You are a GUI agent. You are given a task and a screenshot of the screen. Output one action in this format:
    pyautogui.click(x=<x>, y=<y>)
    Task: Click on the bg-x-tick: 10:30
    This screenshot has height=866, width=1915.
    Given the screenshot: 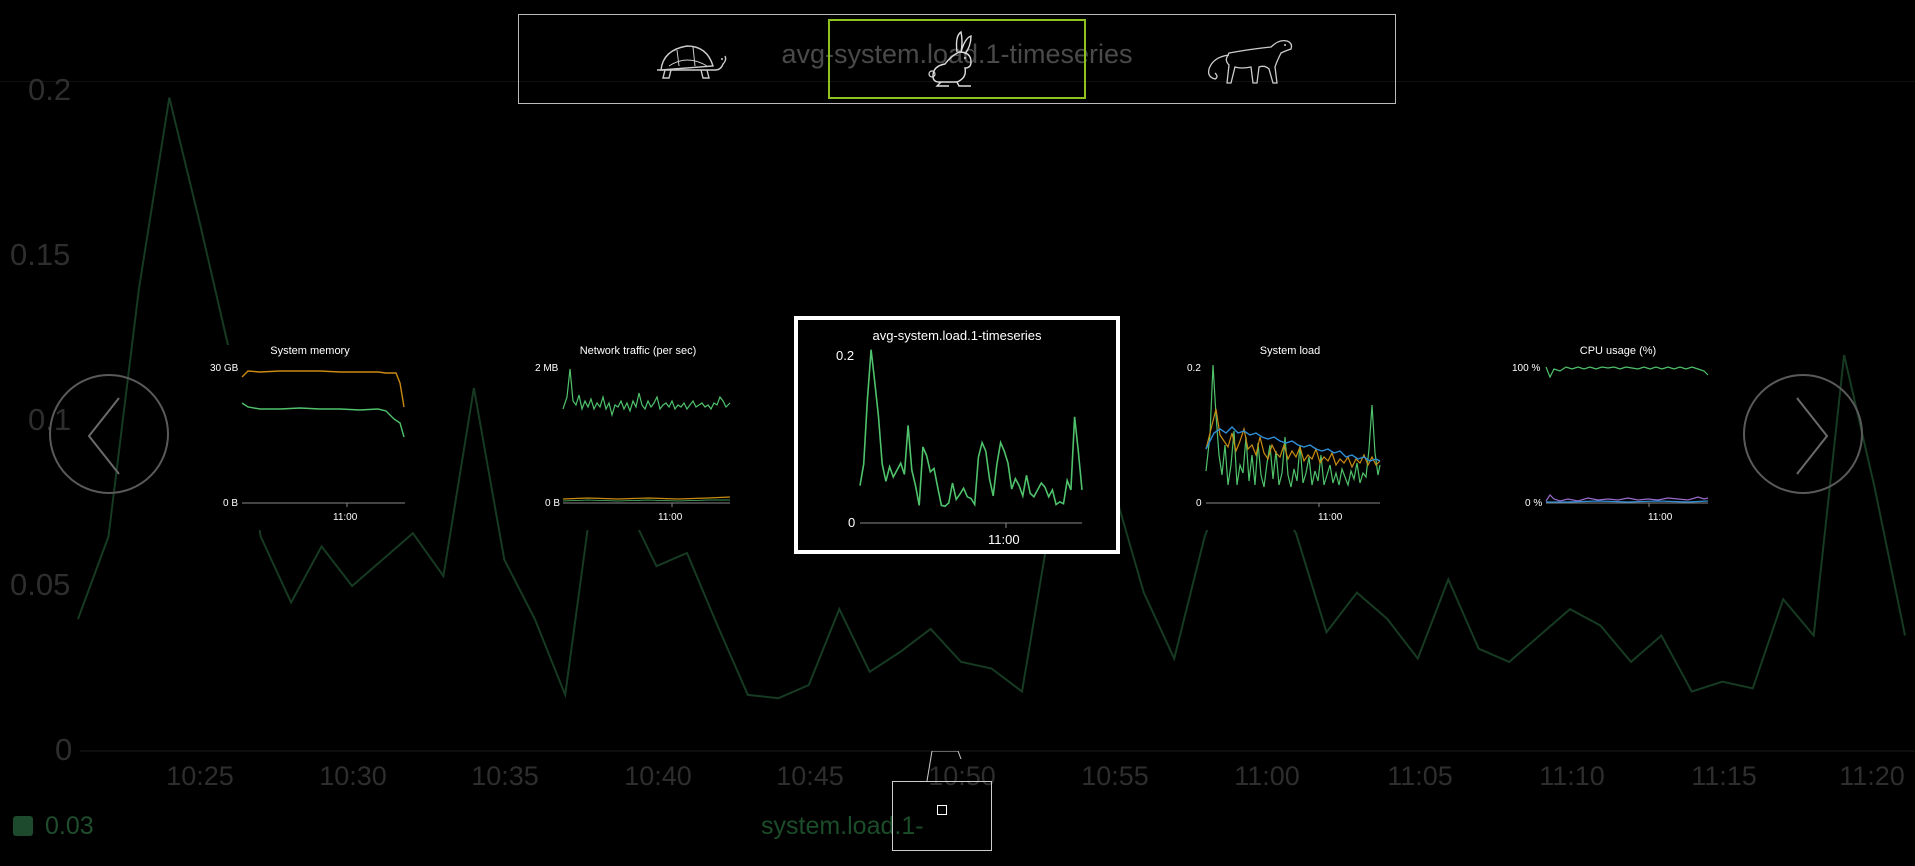 What is the action you would take?
    pyautogui.click(x=353, y=776)
    